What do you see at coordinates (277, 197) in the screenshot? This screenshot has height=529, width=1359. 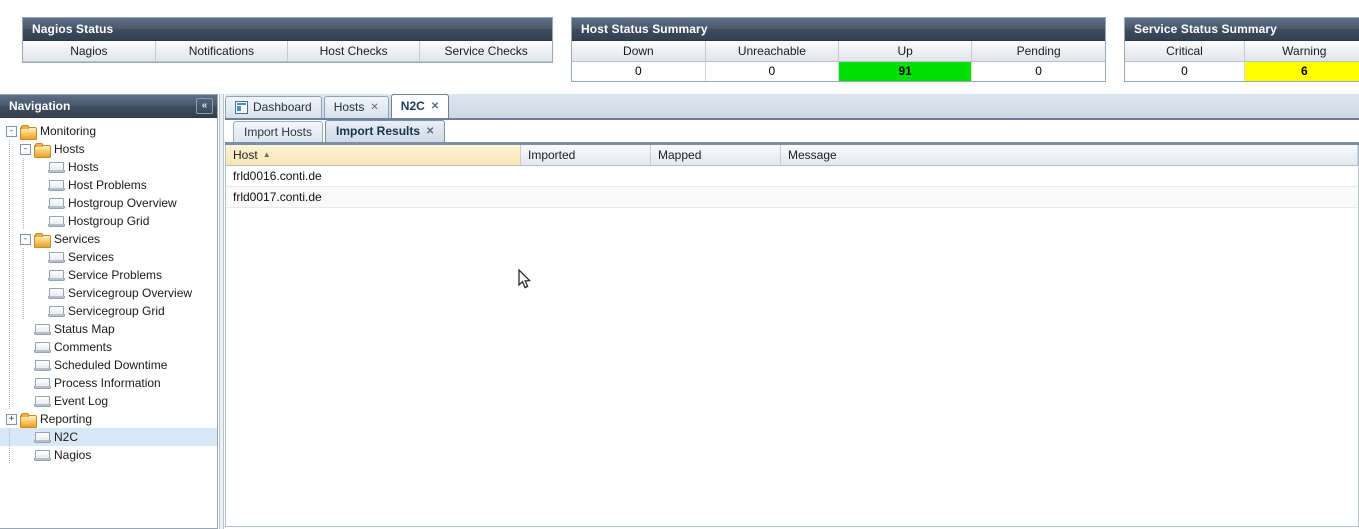 I see `cell-host: frld0017.conti.de` at bounding box center [277, 197].